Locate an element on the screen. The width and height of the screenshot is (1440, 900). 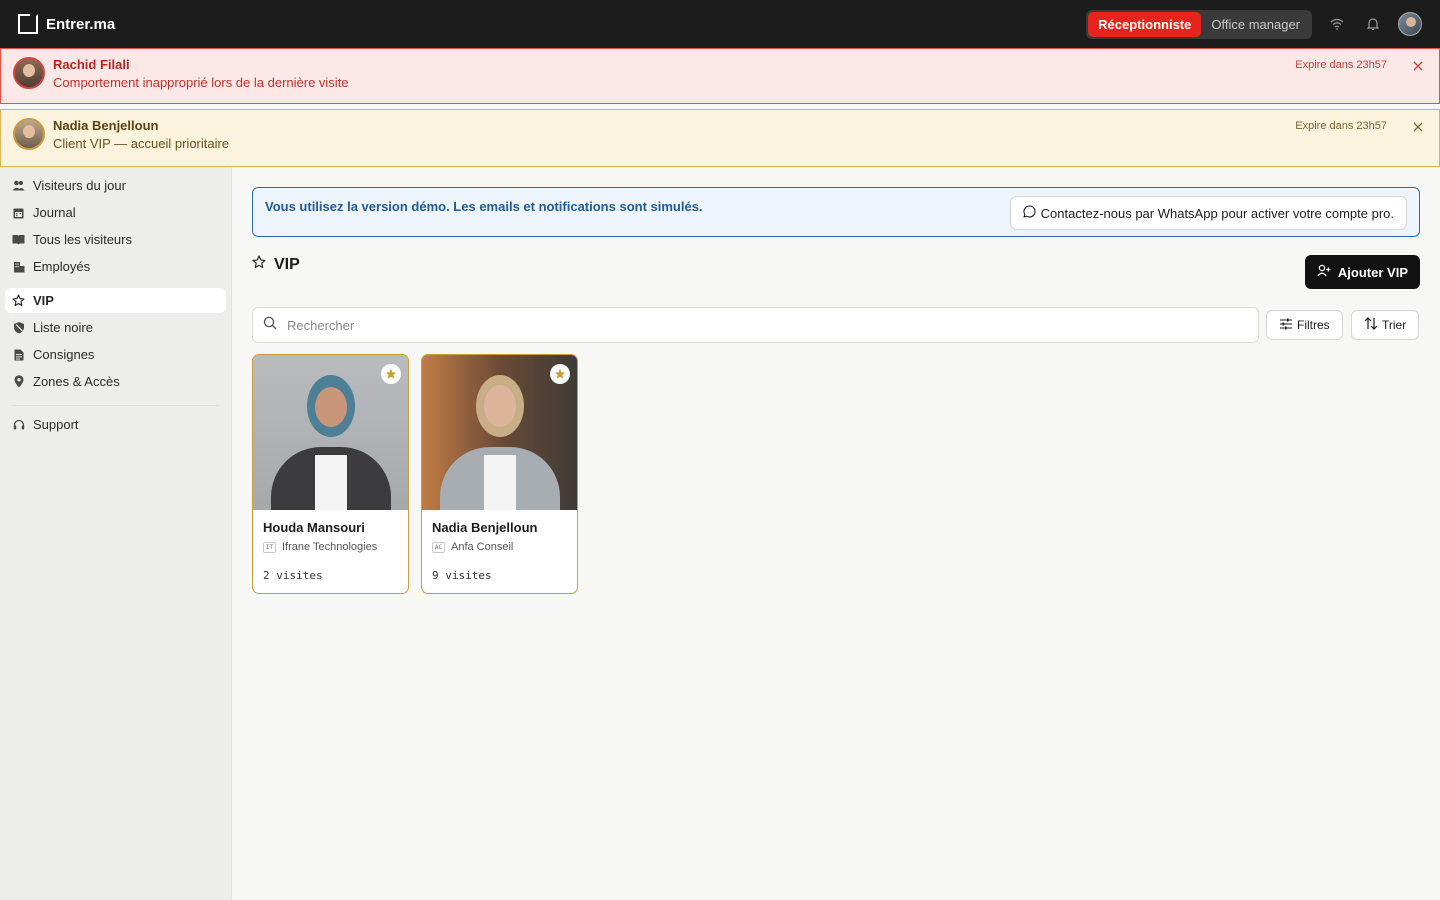
sidebar-item-tous-les-visiteurs: Tous les visiteurs is located at coordinates (115, 239).